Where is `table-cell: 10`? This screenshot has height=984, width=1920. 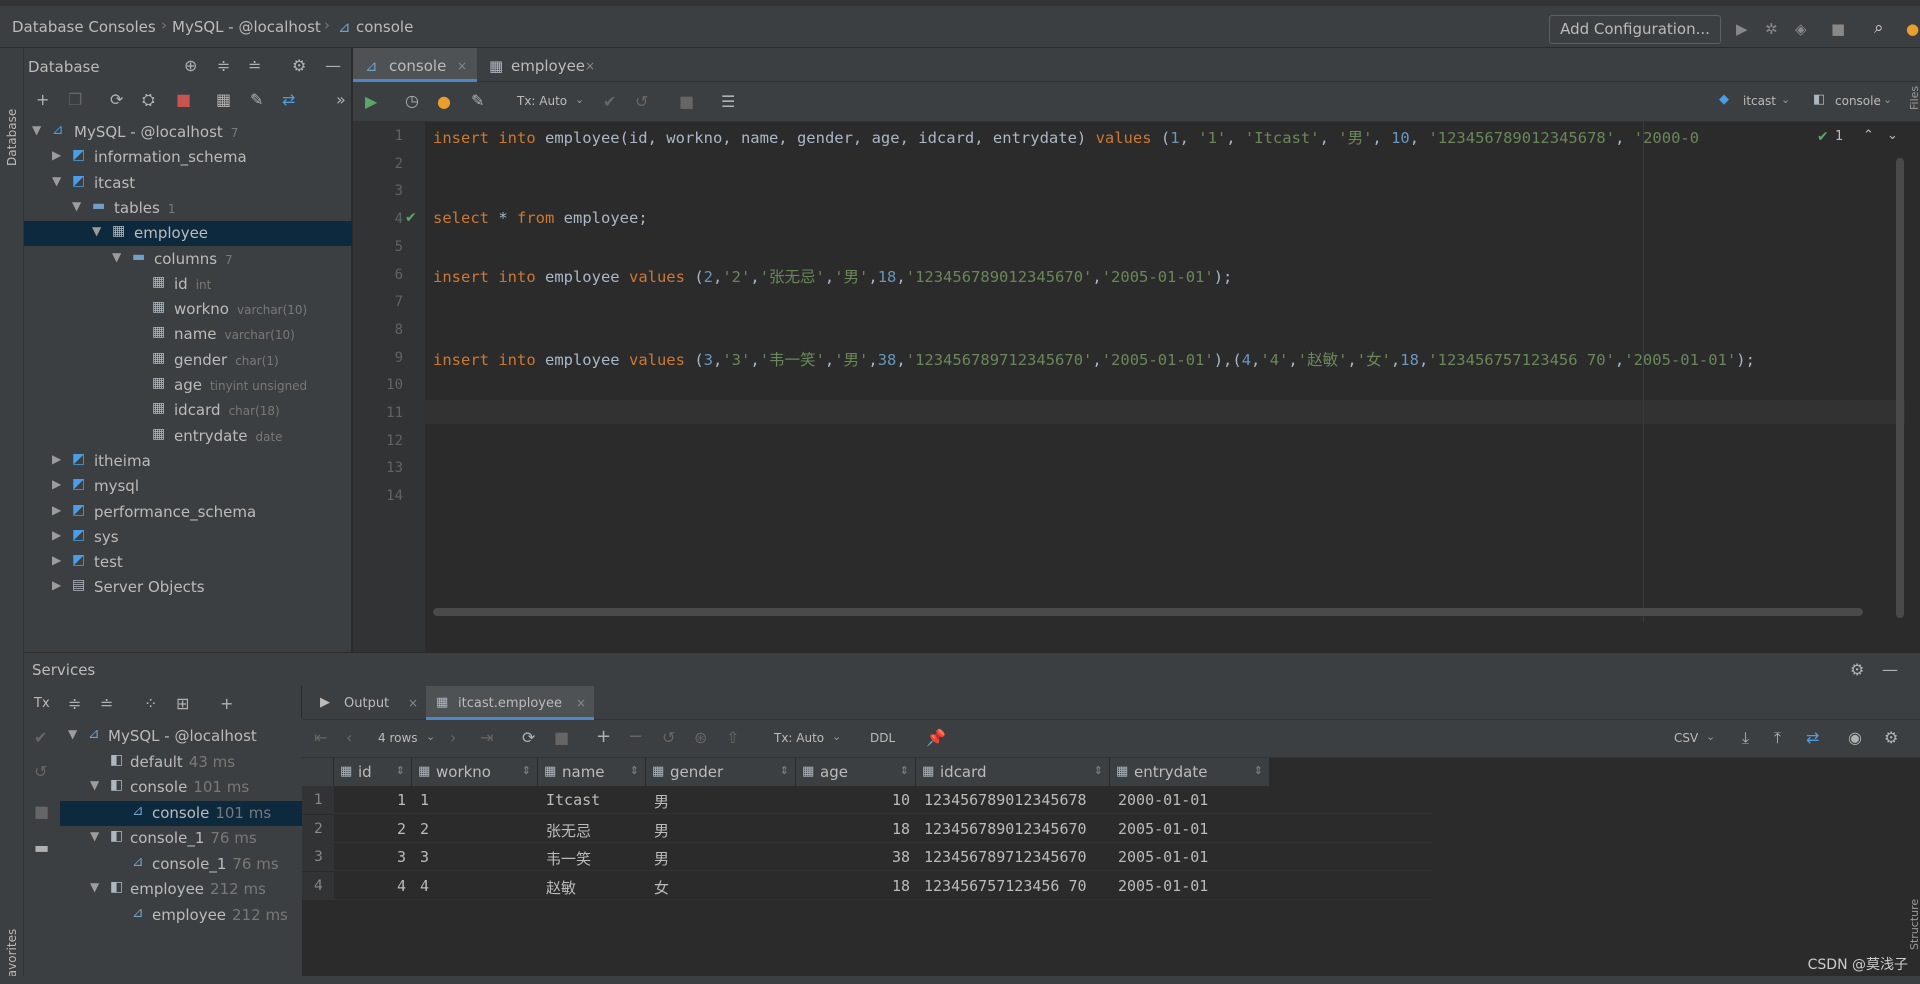
table-cell: 10 is located at coordinates (901, 800).